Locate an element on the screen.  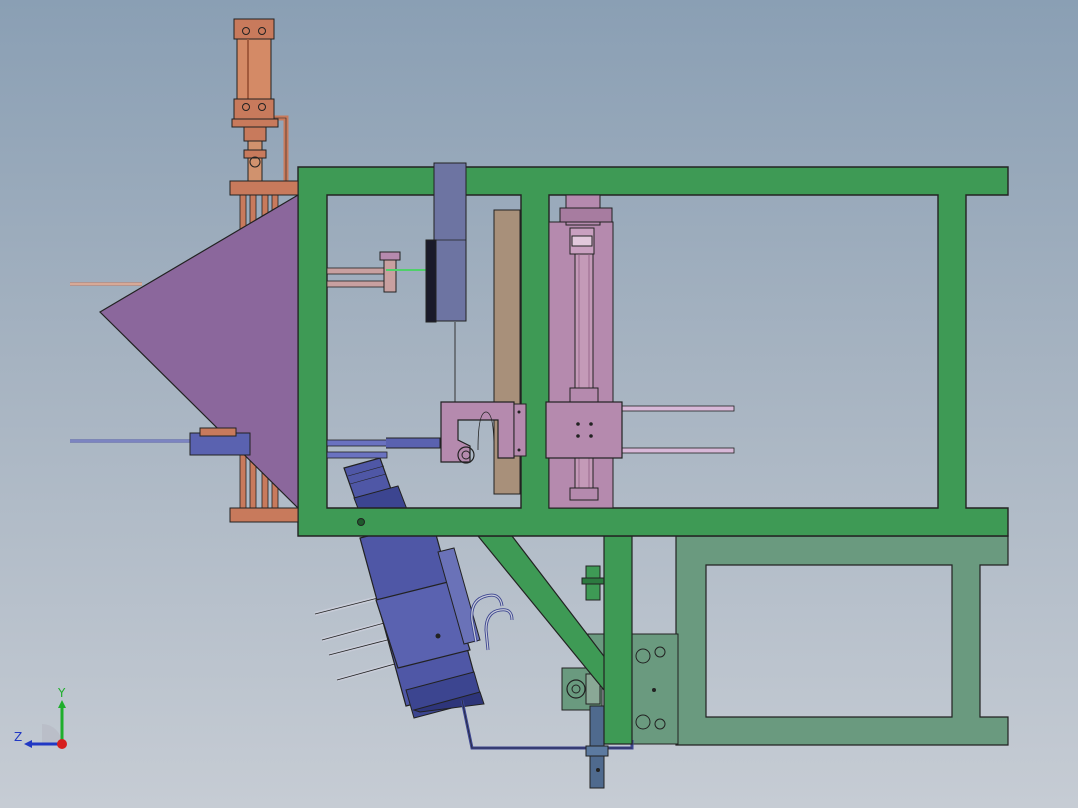
frame-leg is located at coordinates (618, 640).